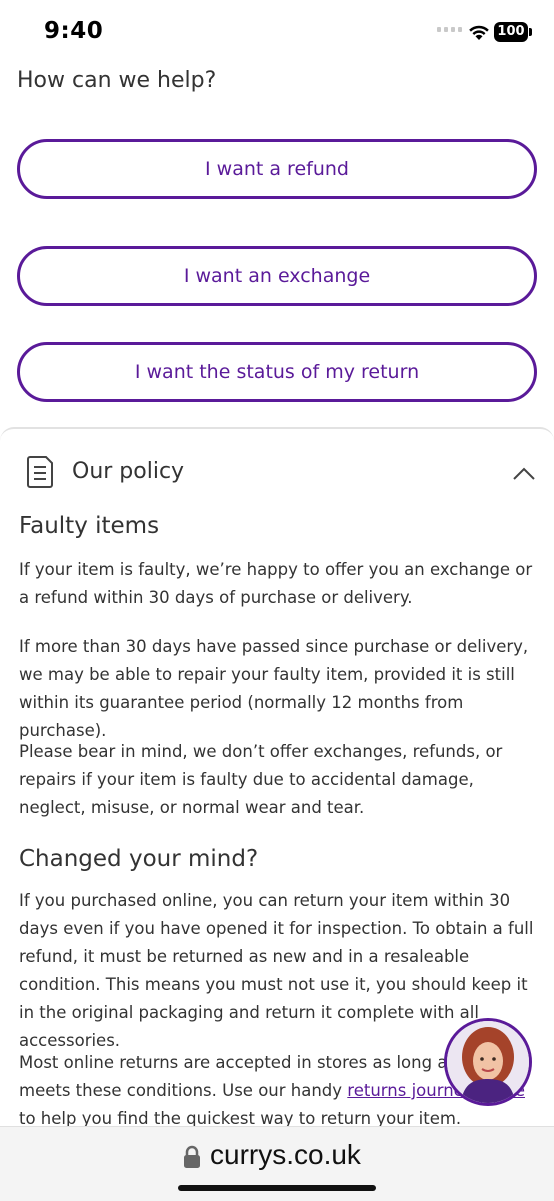 This screenshot has width=554, height=1201. What do you see at coordinates (524, 474) in the screenshot?
I see `chevron-up-icon` at bounding box center [524, 474].